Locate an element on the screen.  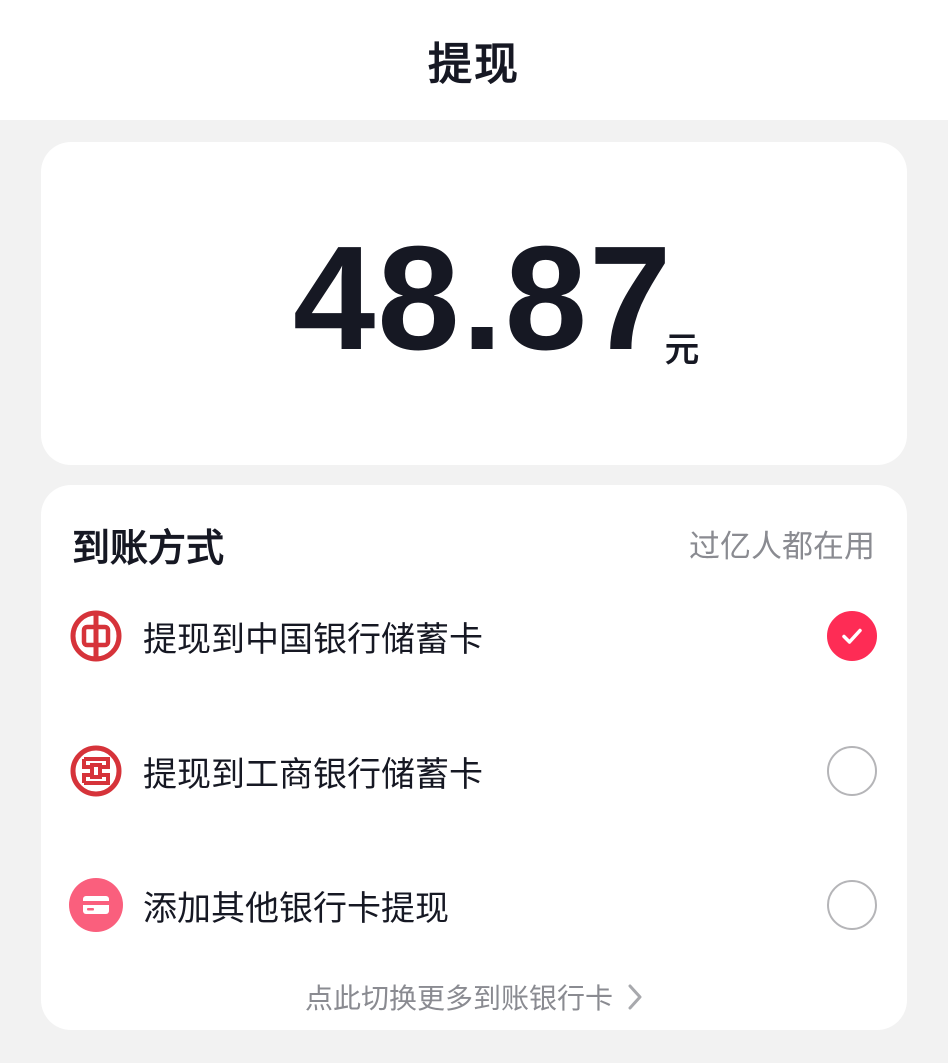
payout-option-add-card: 添加其他银行卡提现 is located at coordinates (474, 905).